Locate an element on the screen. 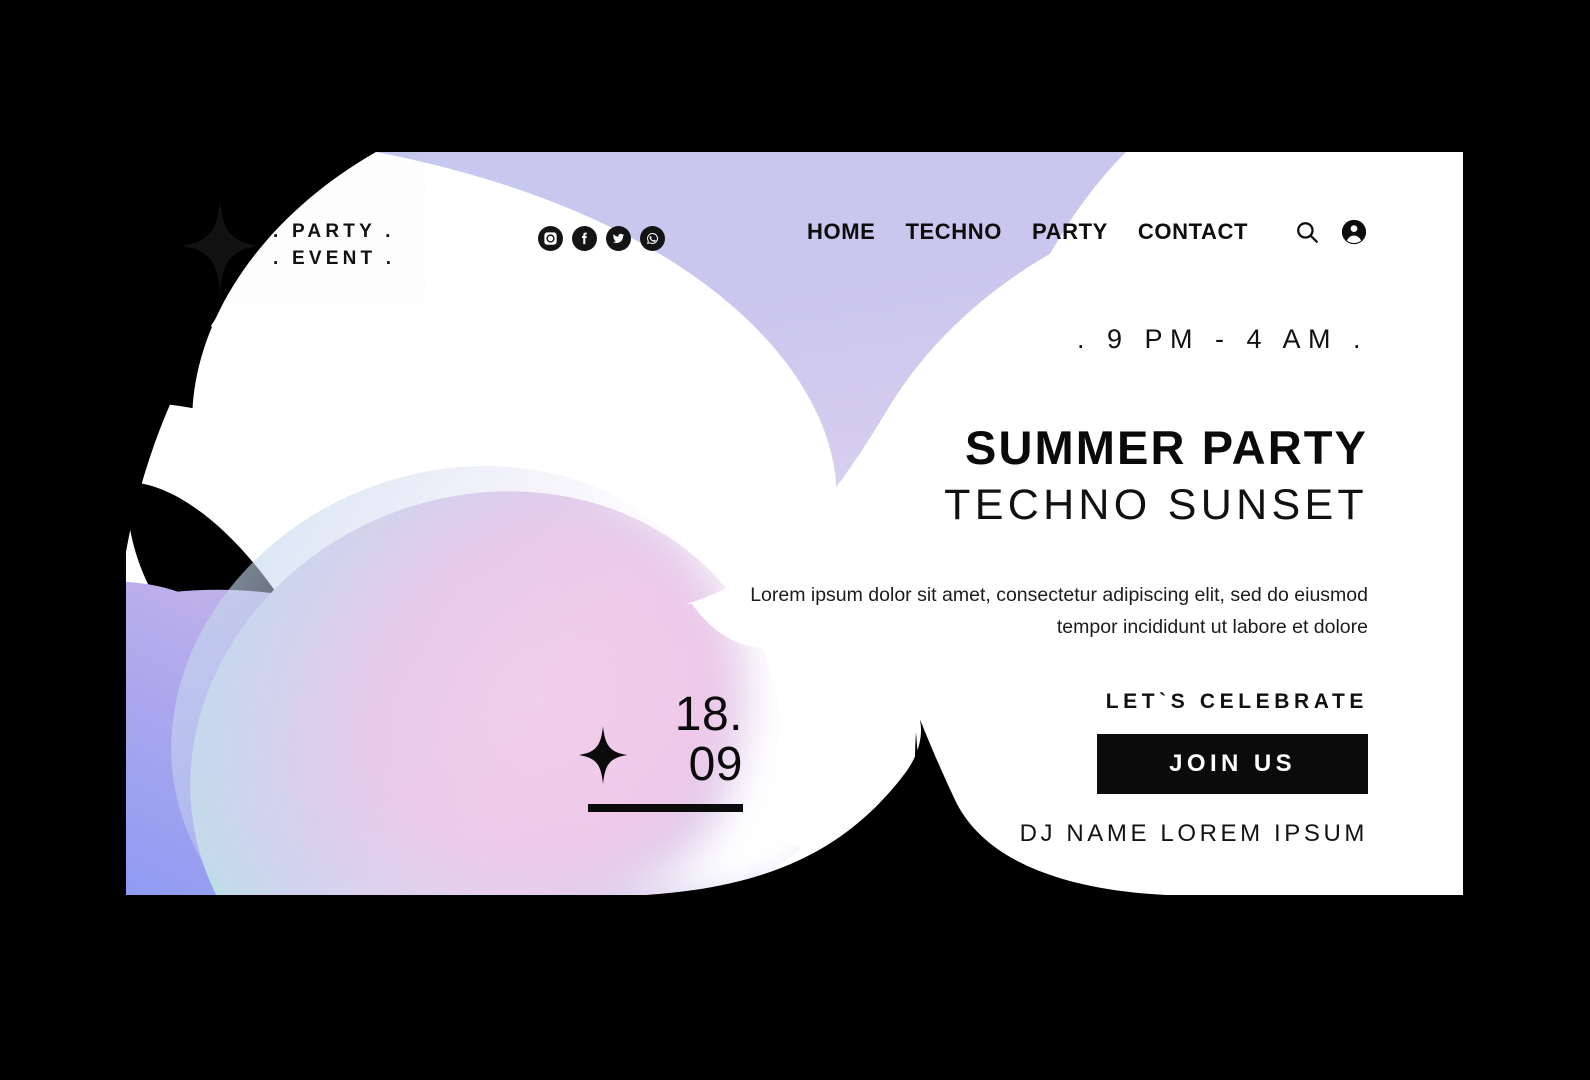 This screenshot has height=1080, width=1590. dj-name: DJ NAME LOREM IPSUM is located at coordinates (1193, 833).